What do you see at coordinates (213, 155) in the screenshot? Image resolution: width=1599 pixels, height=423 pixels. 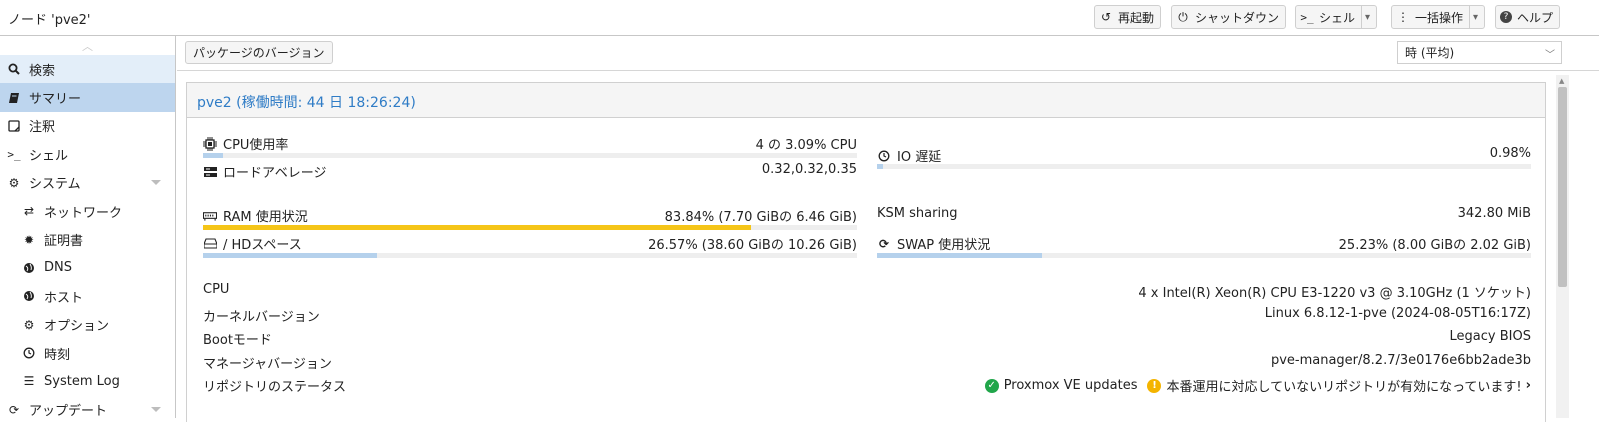 I see `cpu-usage-bar-fill` at bounding box center [213, 155].